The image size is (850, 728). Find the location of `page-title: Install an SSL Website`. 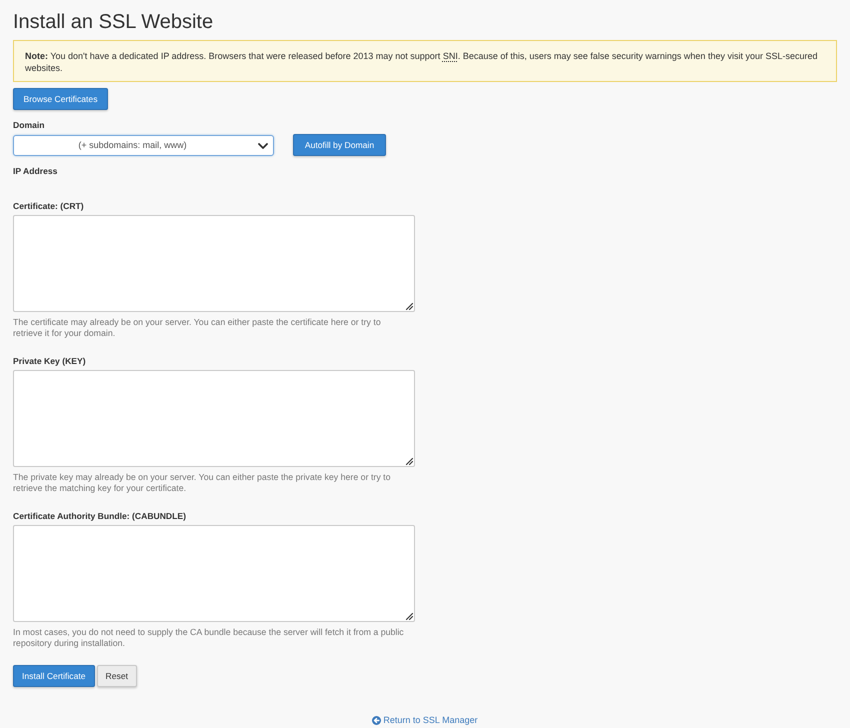

page-title: Install an SSL Website is located at coordinates (113, 22).